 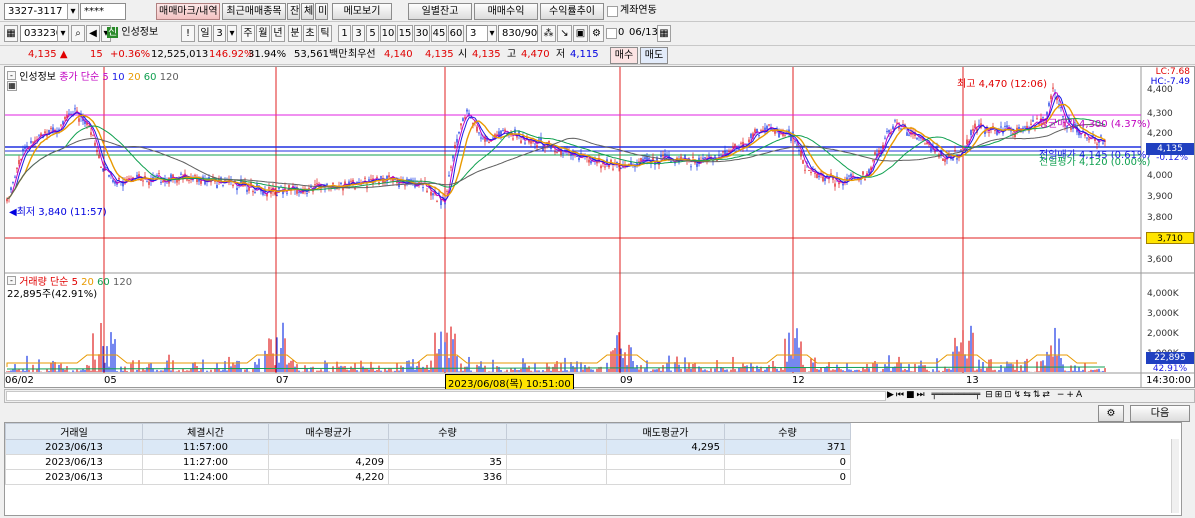 What do you see at coordinates (1062, 395) in the screenshot?
I see `zoom-out-icon: −` at bounding box center [1062, 395].